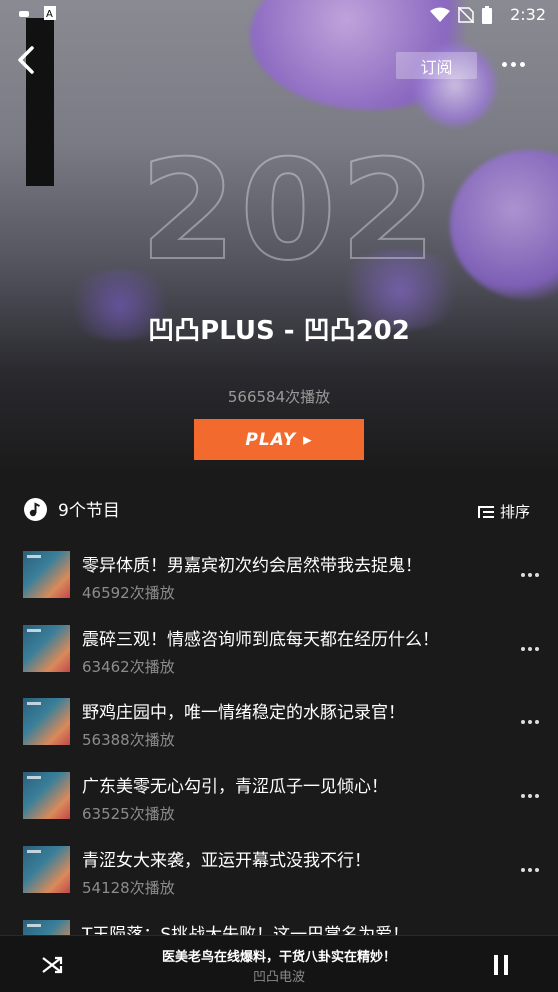 This screenshot has width=558, height=992. I want to click on now-playing-title: 医美老鸟在线爆料，干货八卦实在精妙！, so click(278, 957).